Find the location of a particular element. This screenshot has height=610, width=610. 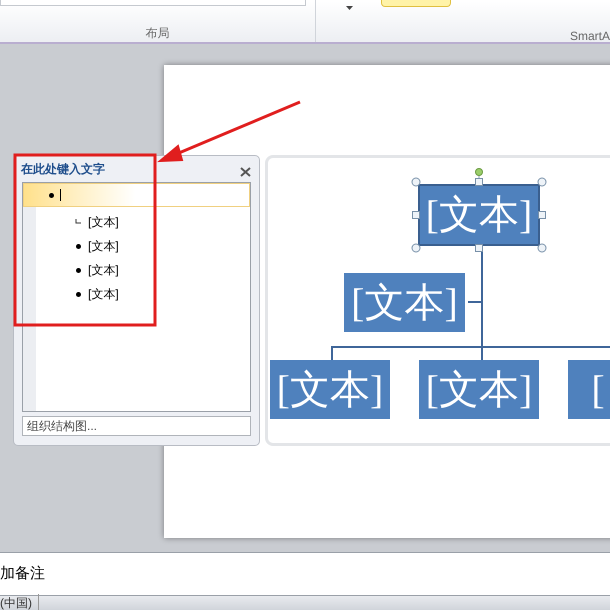

pane-title: 在此处键入文字 is located at coordinates (63, 169).